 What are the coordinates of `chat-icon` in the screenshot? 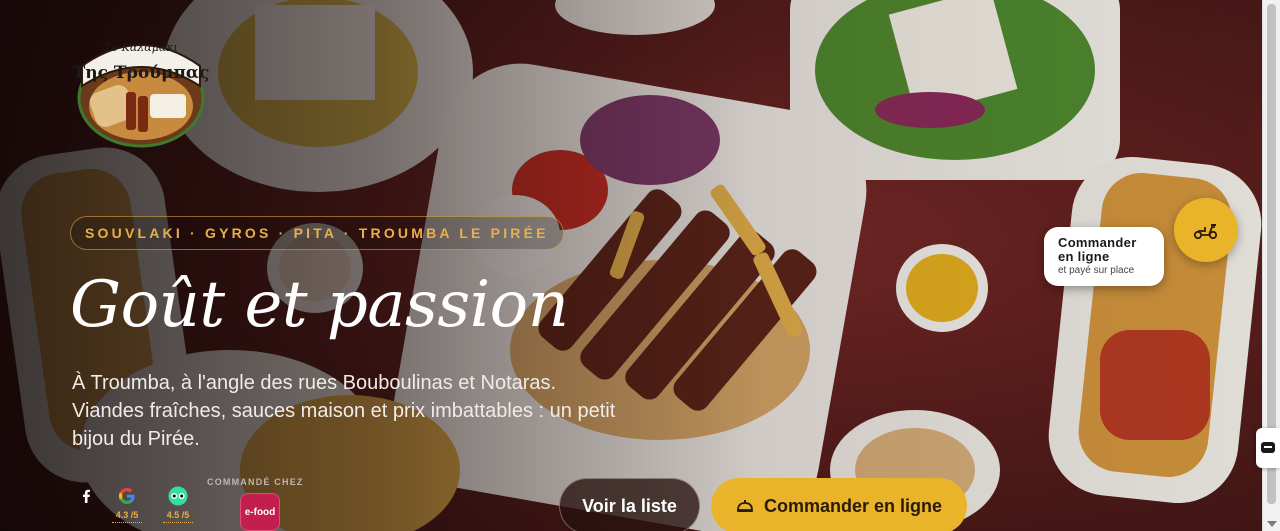 It's located at (1268, 447).